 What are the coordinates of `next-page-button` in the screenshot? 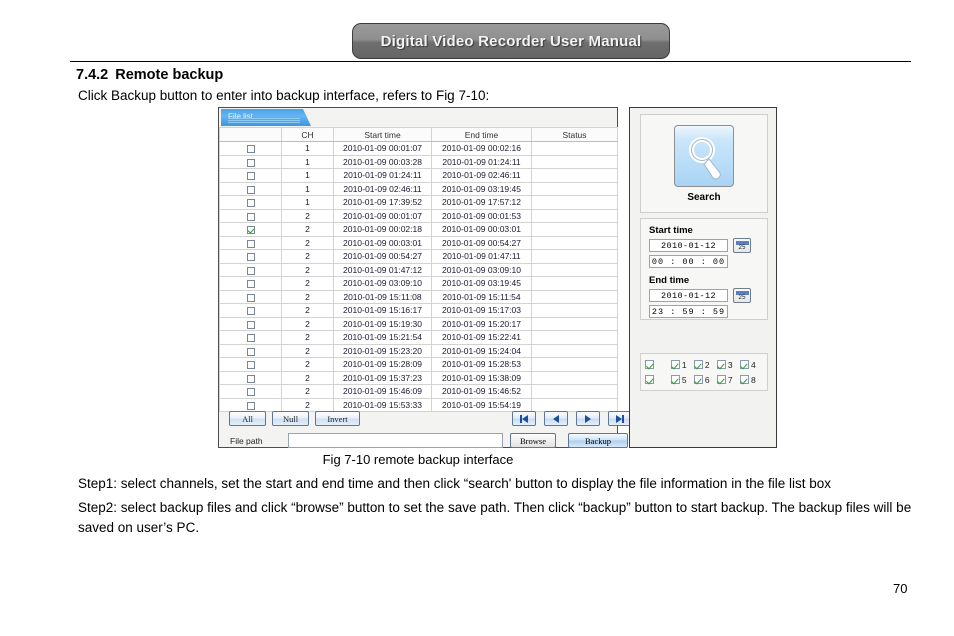 It's located at (588, 418).